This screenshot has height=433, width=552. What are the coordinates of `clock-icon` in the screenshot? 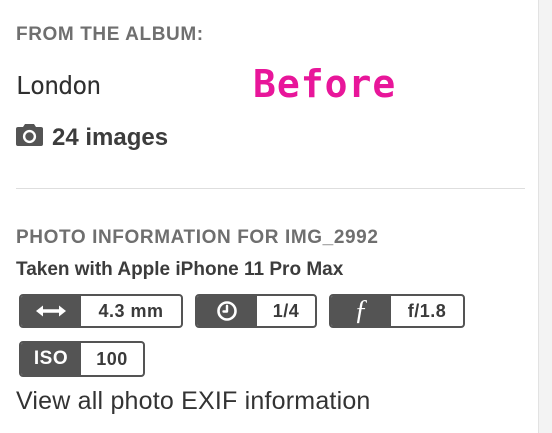 It's located at (227, 311).